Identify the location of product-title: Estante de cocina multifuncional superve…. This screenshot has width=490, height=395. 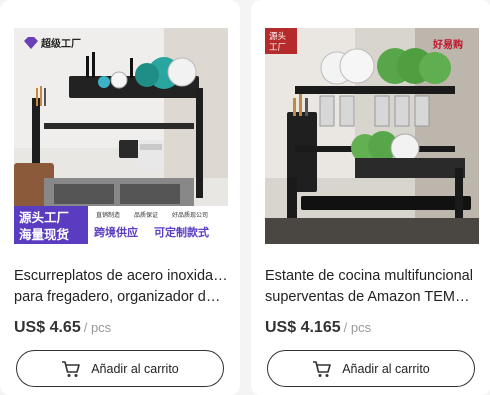
(372, 287).